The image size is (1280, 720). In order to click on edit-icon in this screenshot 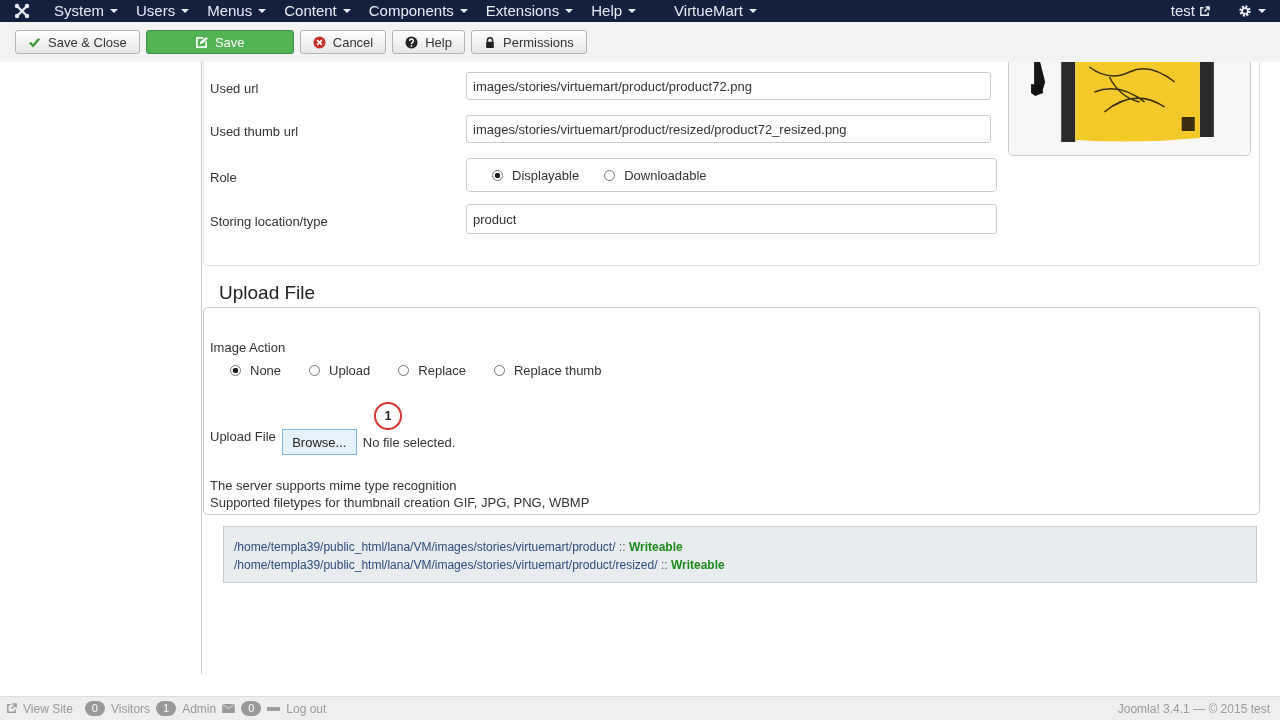, I will do `click(201, 42)`.